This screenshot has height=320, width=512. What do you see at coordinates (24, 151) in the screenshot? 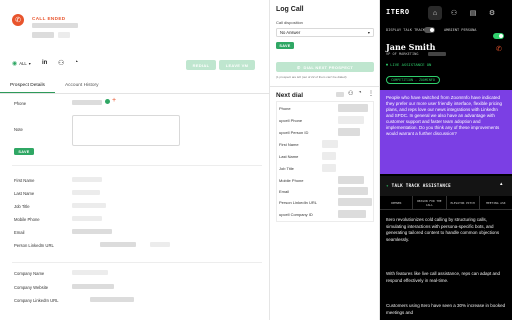
I see `save-note-button: SAVE` at bounding box center [24, 151].